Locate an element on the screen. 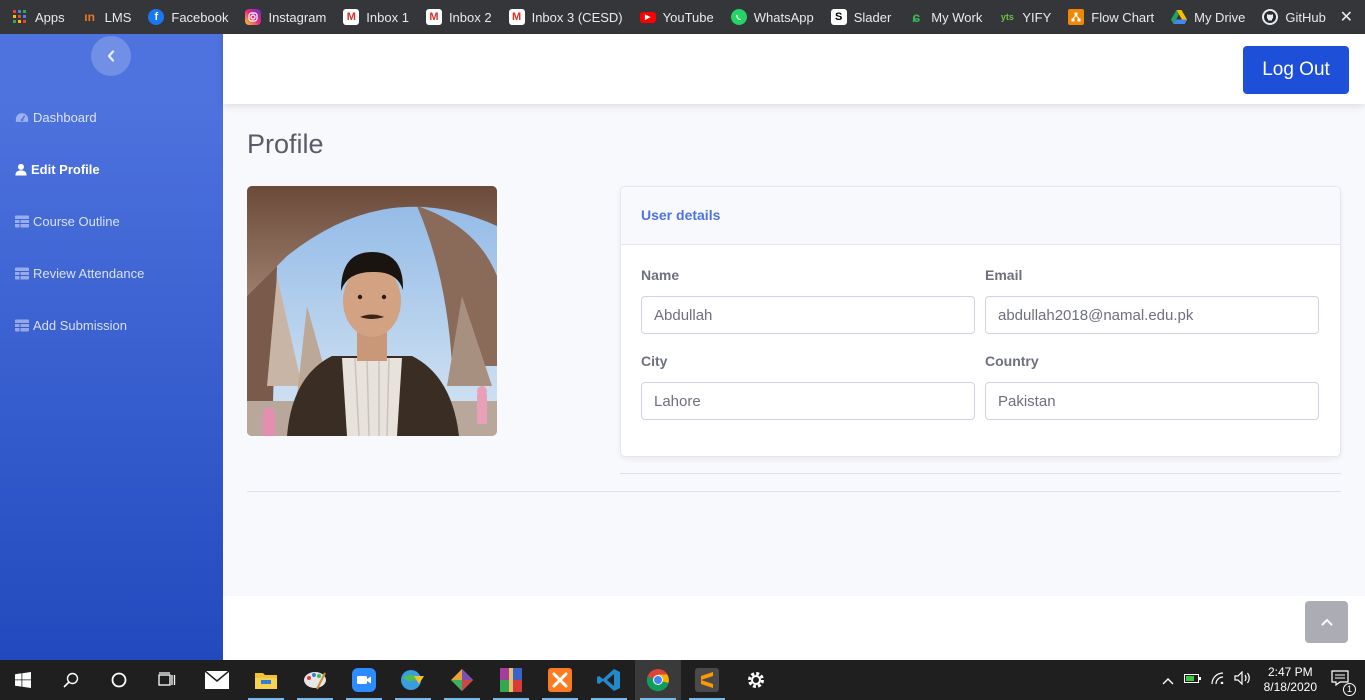 This screenshot has height=700, width=1365. more-bookmarks-icon: ✕ is located at coordinates (1346, 17).